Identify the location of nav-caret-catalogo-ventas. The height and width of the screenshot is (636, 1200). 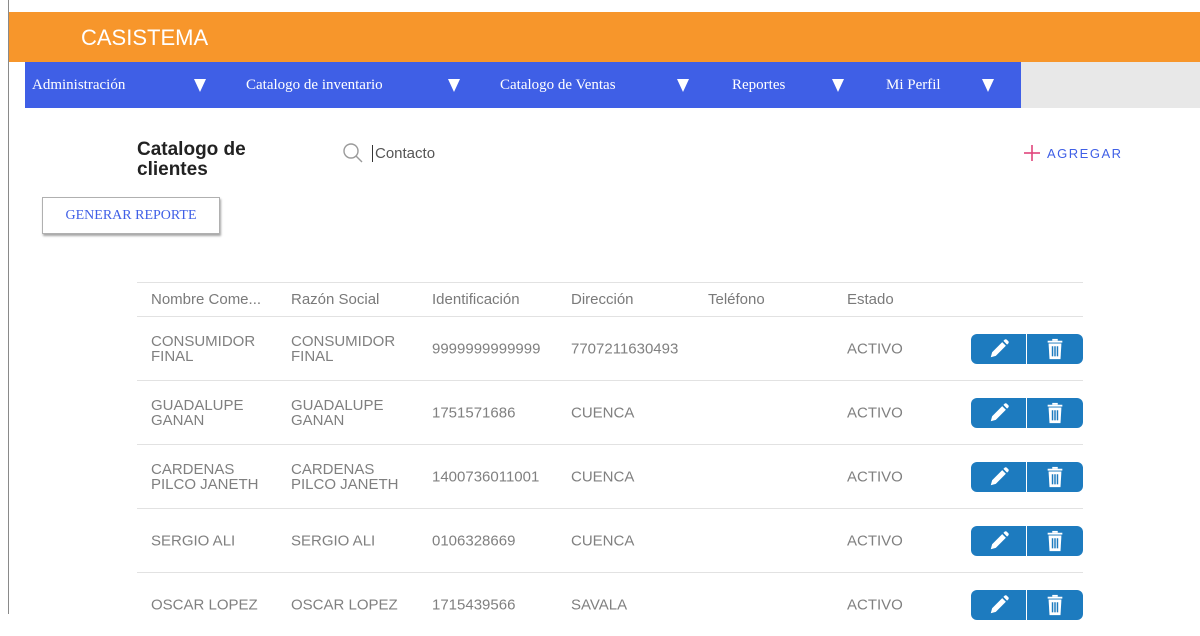
(683, 85).